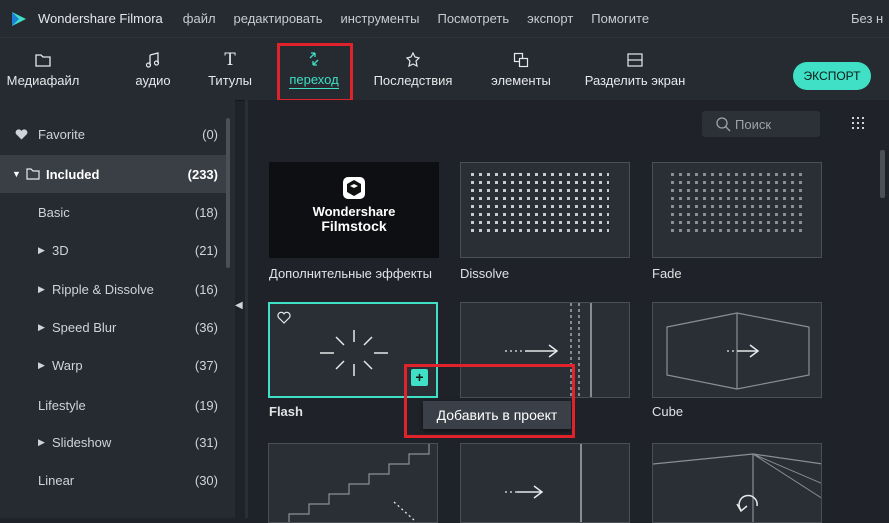 Image resolution: width=889 pixels, height=523 pixels. I want to click on thumbnail-label: Cube, so click(668, 411).